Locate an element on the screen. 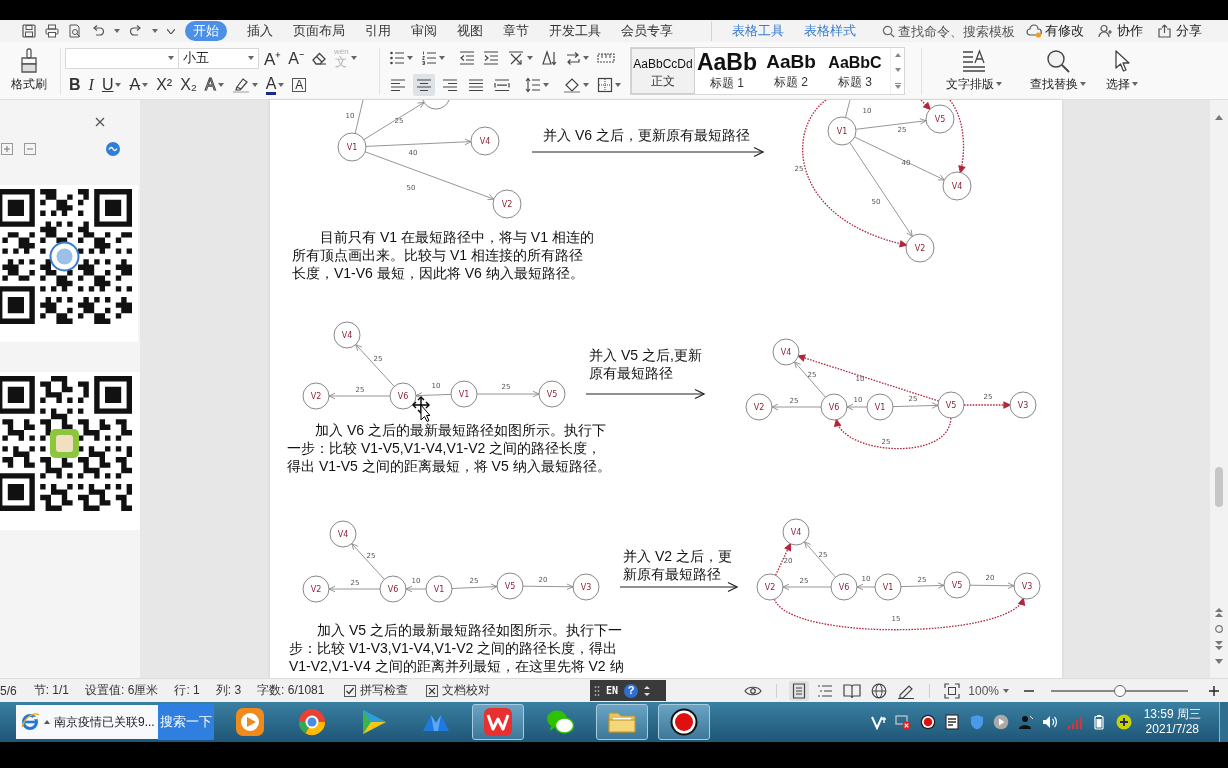 The height and width of the screenshot is (768, 1228). graph-node: V6 is located at coordinates (393, 589).